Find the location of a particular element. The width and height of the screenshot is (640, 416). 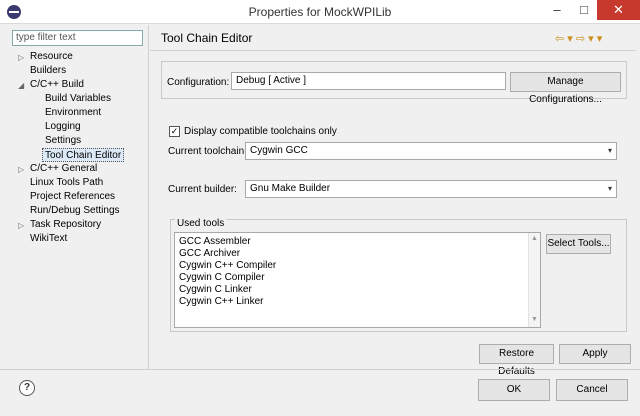

sidebar-item-cpp-general: C/C++ General is located at coordinates (63, 169).